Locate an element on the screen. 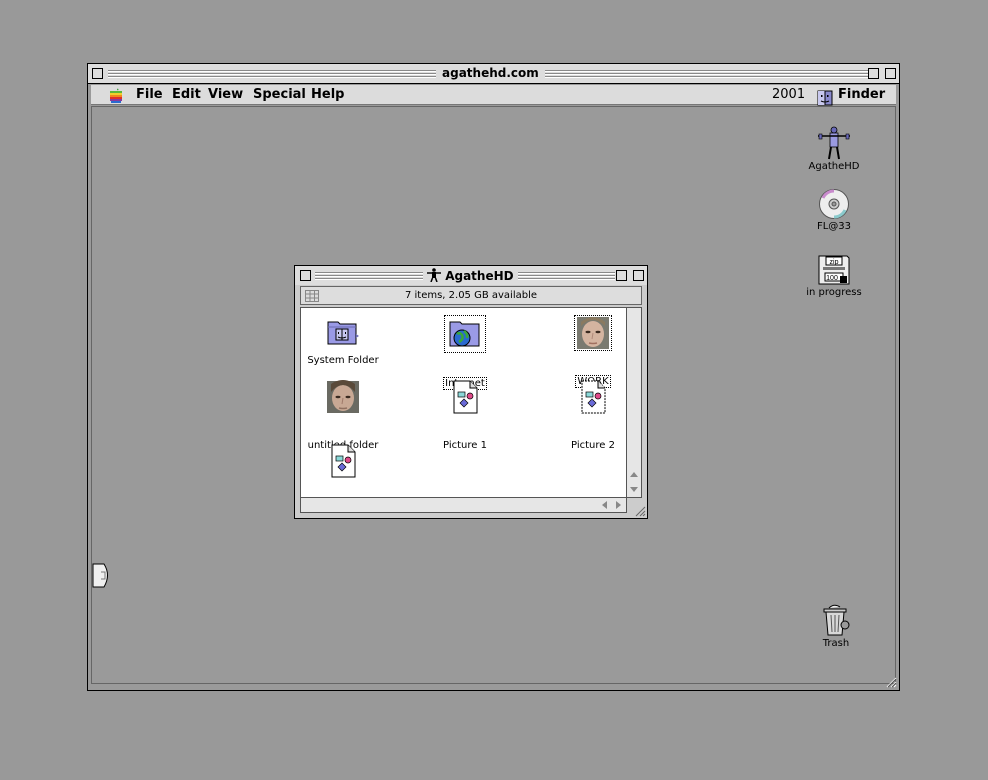 The height and width of the screenshot is (780, 988). menu-special: Special is located at coordinates (279, 94).